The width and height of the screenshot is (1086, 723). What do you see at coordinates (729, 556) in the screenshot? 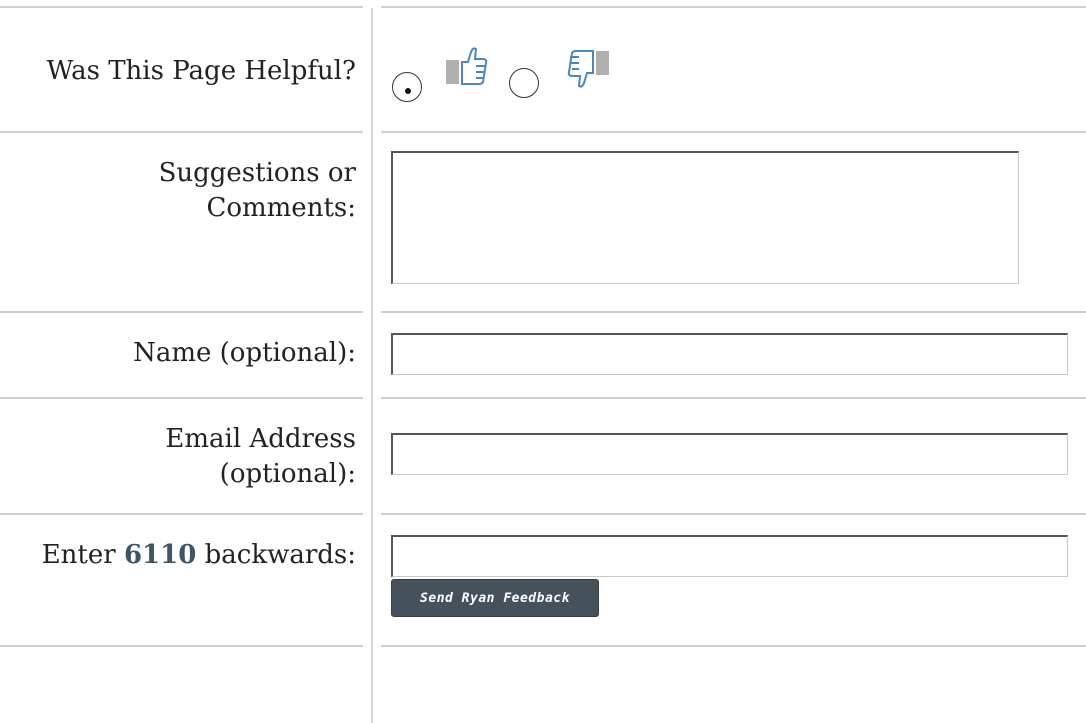
I see `captcha-input` at bounding box center [729, 556].